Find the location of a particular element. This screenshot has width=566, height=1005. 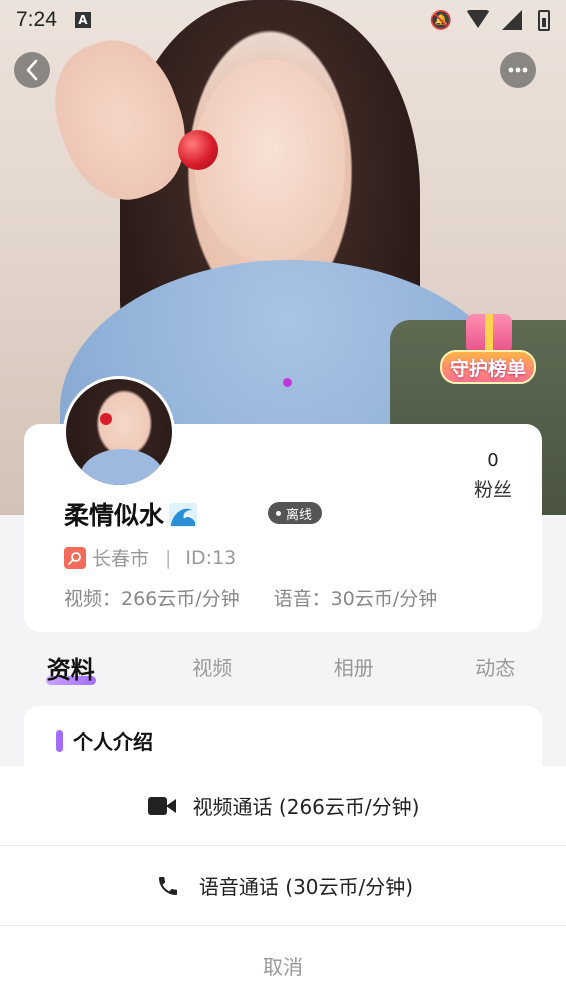

photo-face is located at coordinates (270, 160).